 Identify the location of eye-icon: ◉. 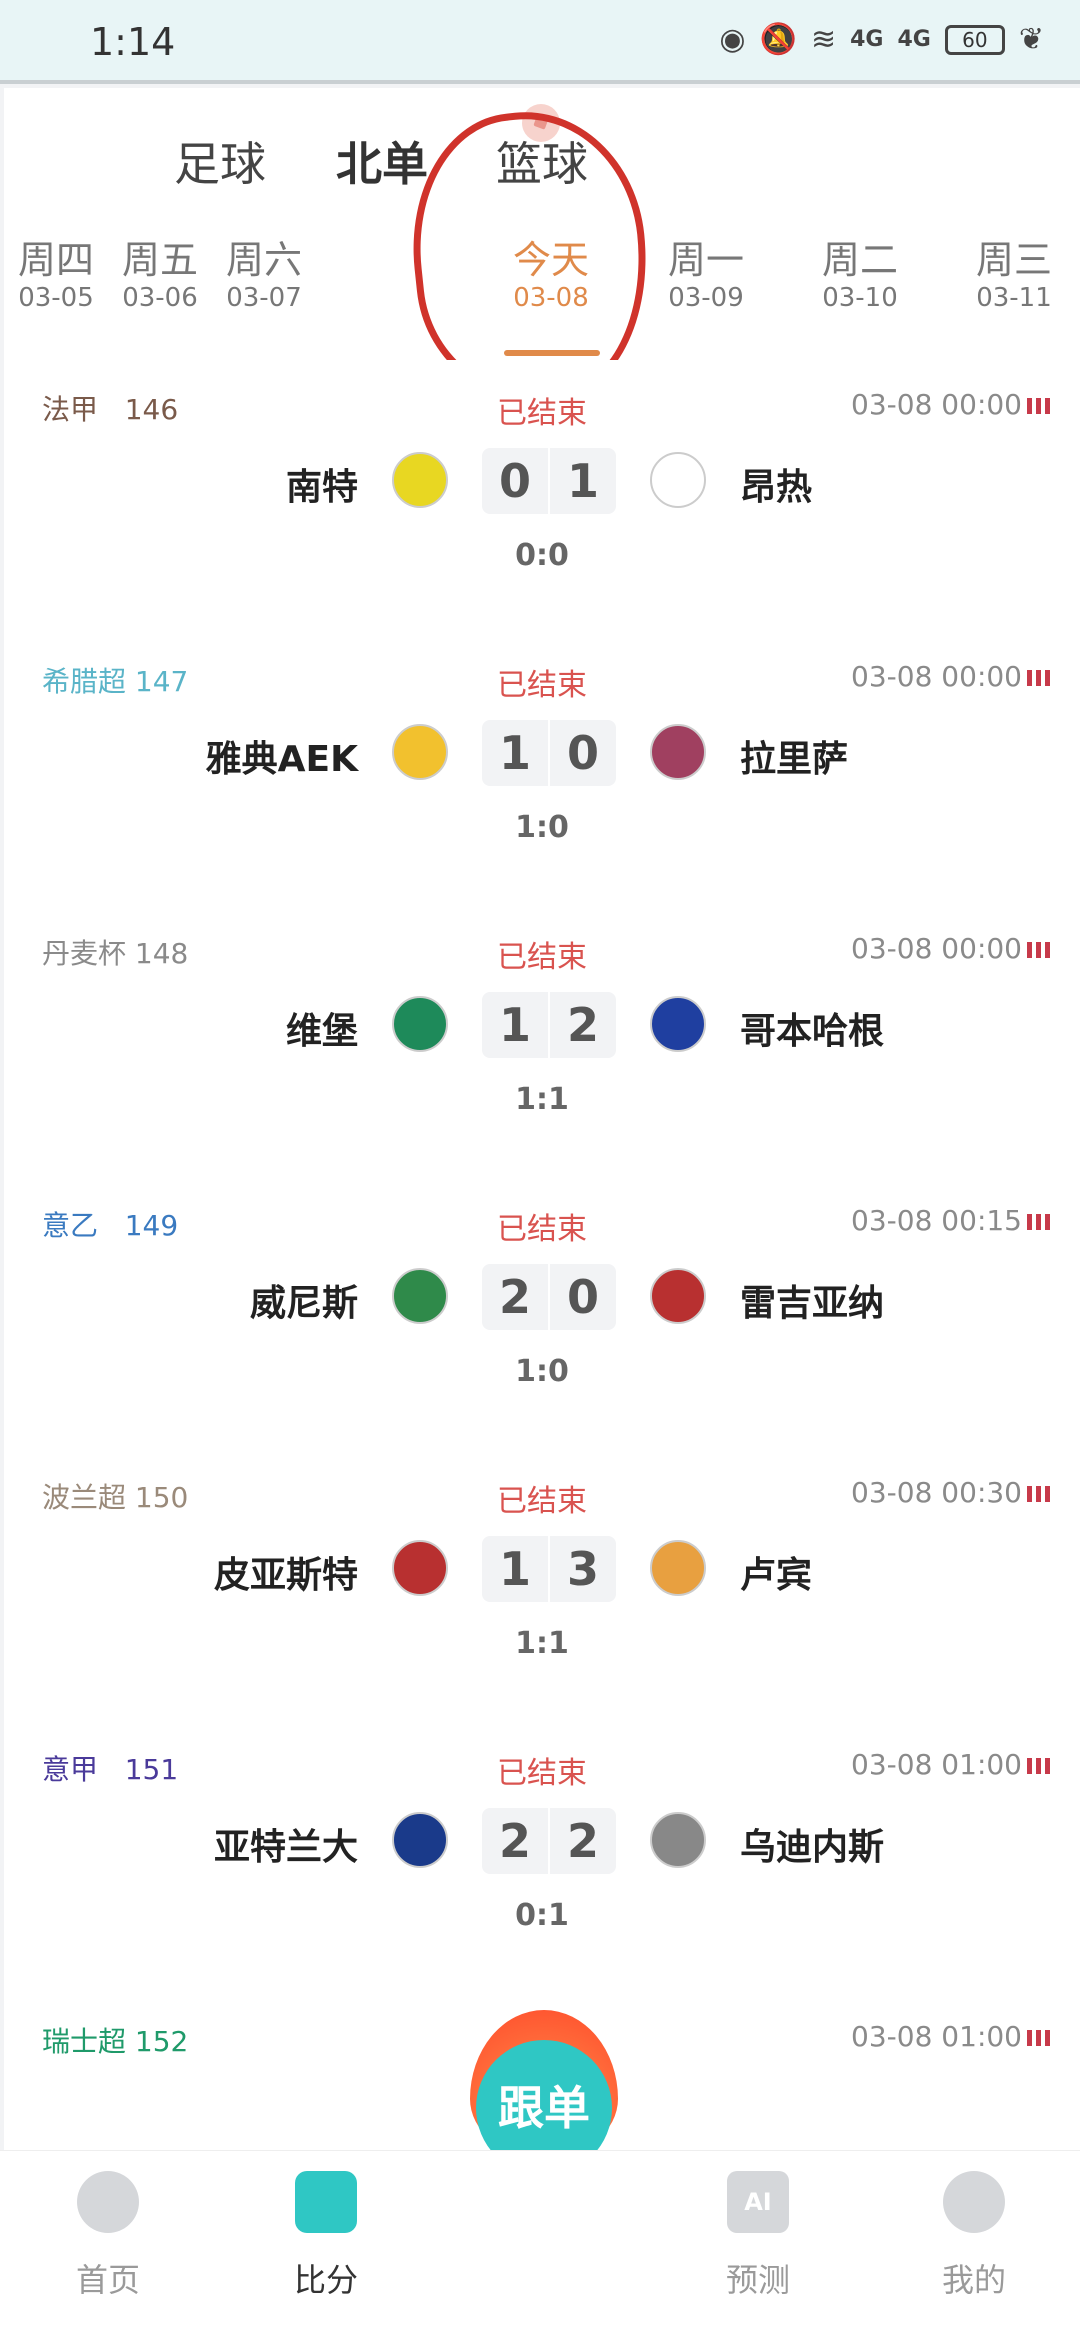
(732, 39).